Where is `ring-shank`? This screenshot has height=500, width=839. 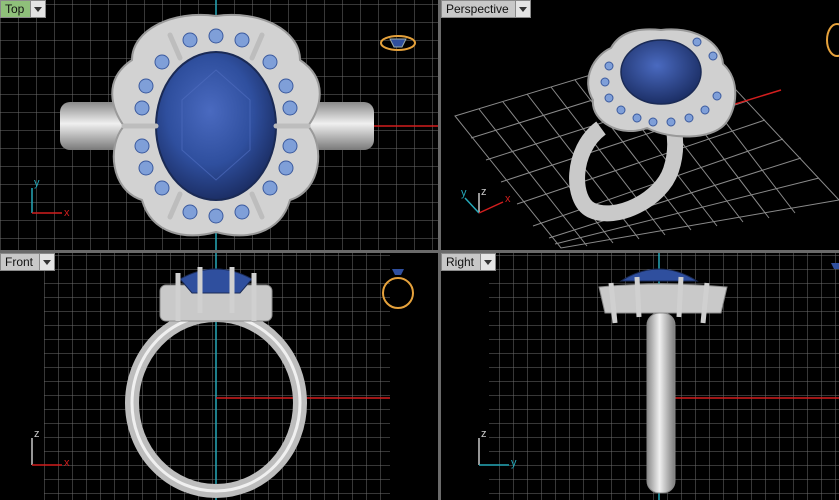
ring-shank is located at coordinates (661, 403).